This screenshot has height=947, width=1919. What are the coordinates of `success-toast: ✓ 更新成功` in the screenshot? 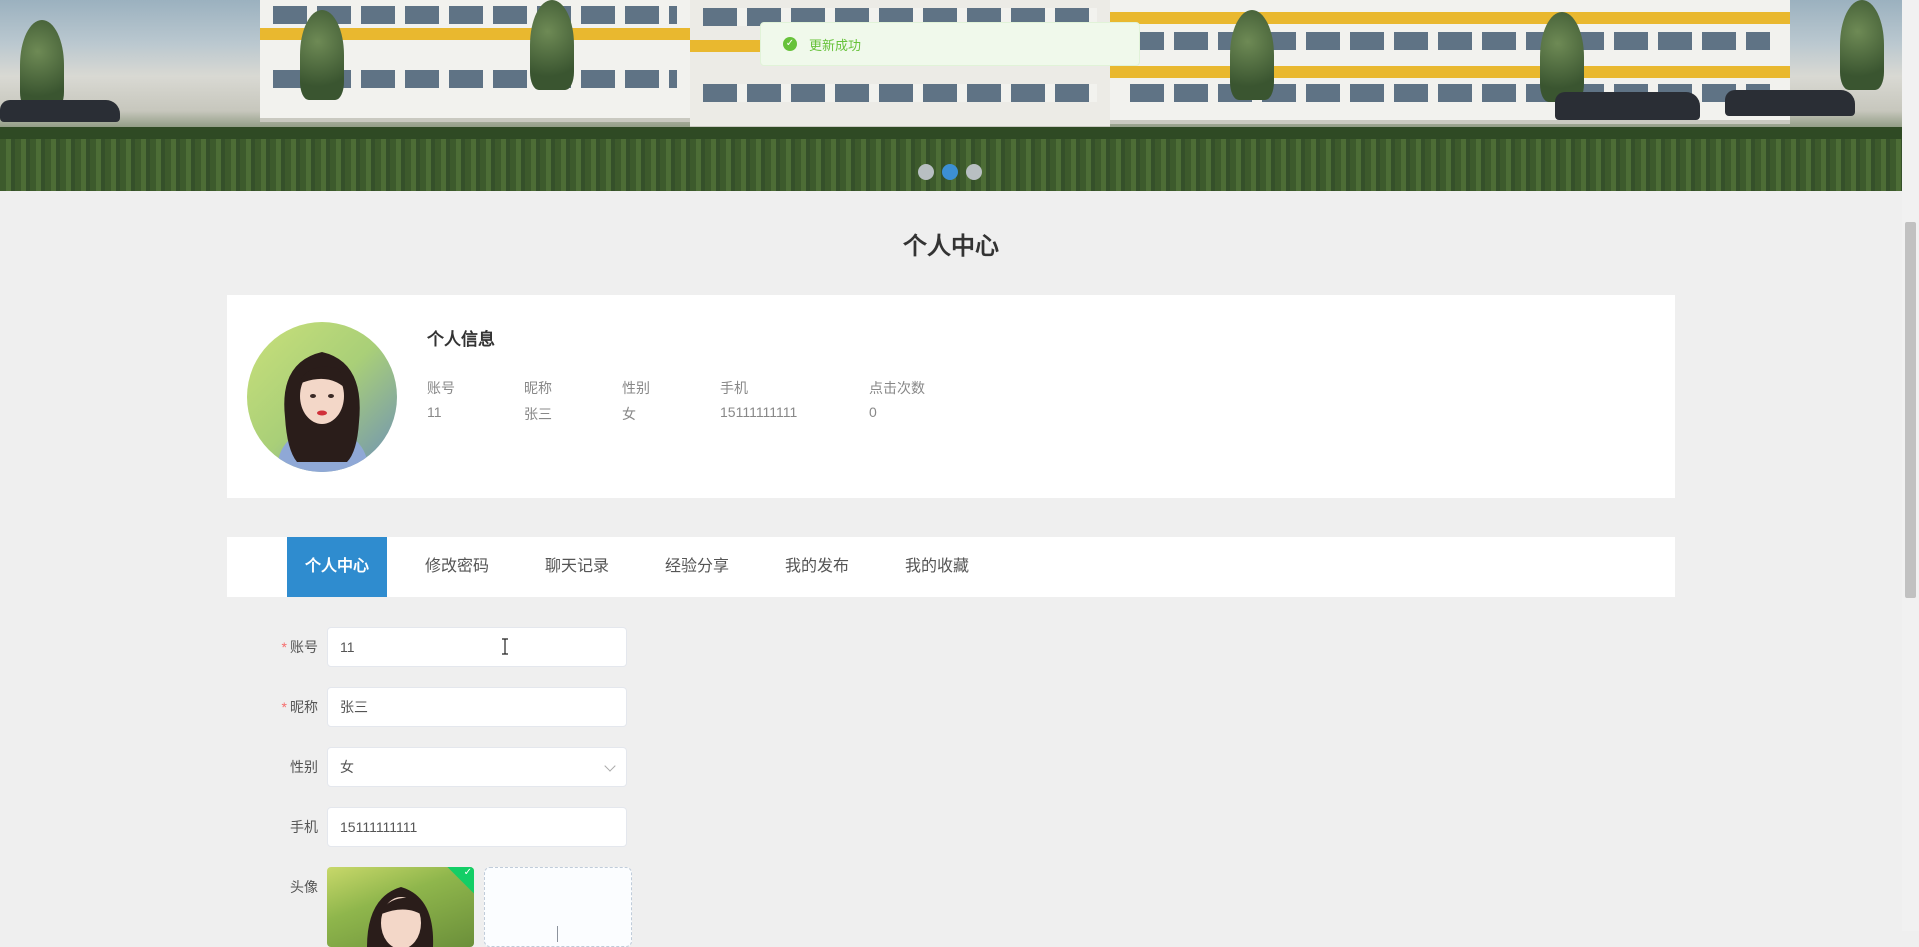 It's located at (950, 44).